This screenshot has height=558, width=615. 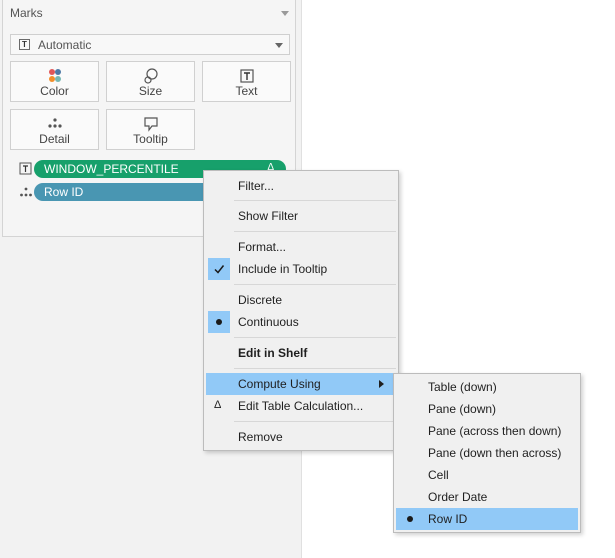 What do you see at coordinates (246, 91) in the screenshot?
I see `text-button-label: Text` at bounding box center [246, 91].